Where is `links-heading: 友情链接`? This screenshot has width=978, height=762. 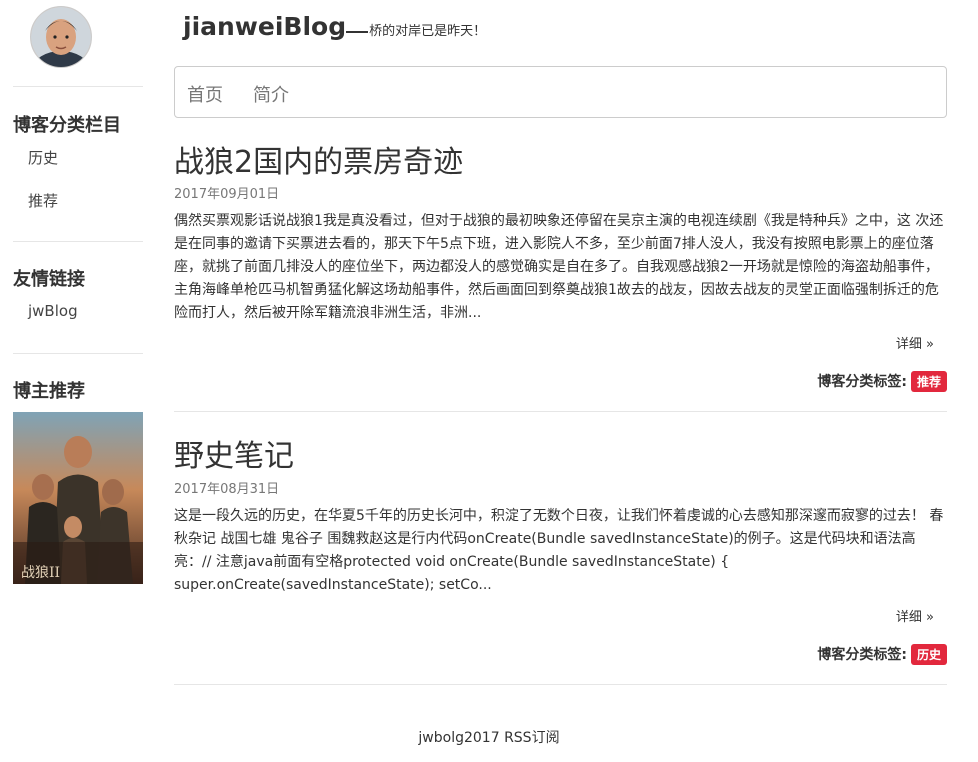
links-heading: 友情链接 is located at coordinates (49, 279).